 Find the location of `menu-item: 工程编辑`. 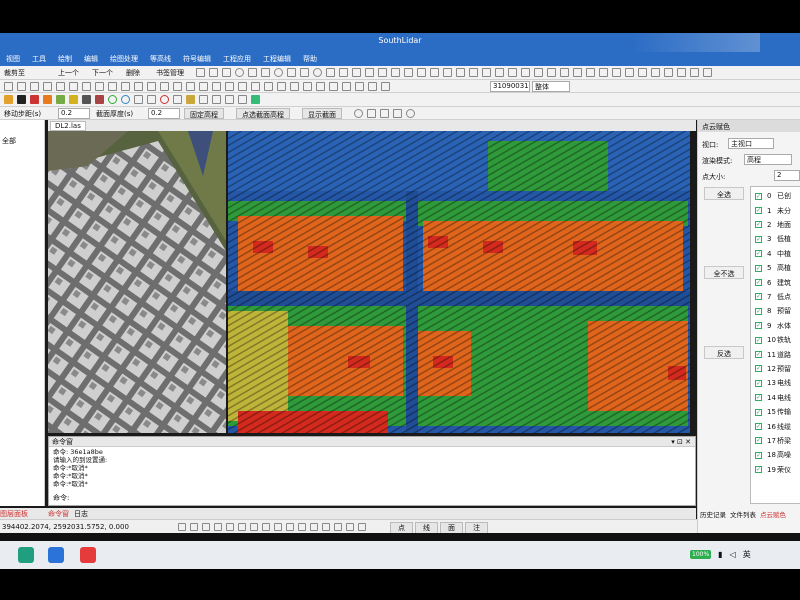

menu-item: 工程编辑 is located at coordinates (277, 59).